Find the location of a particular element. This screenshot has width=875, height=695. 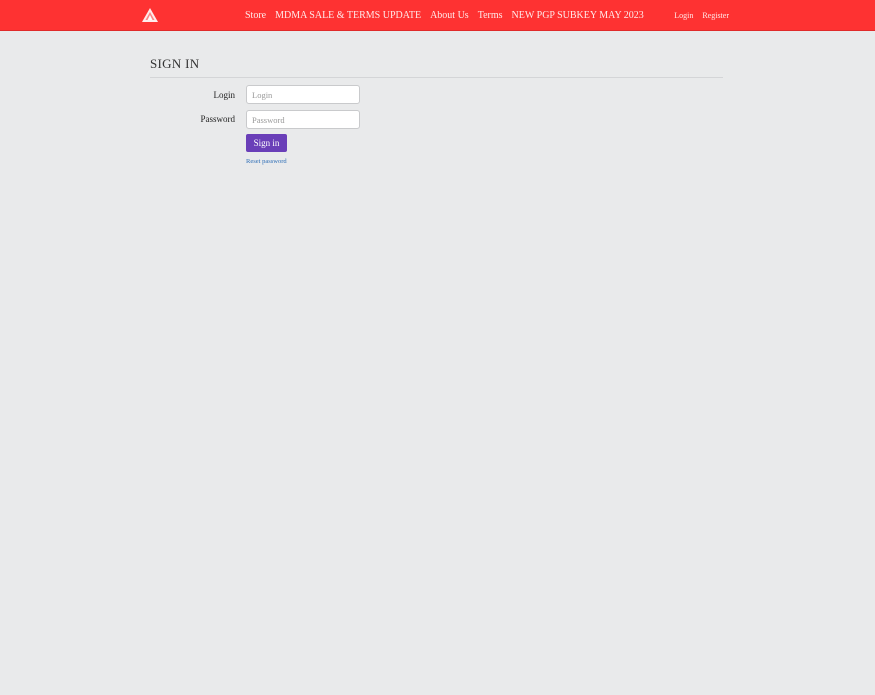

nav-link-terms: Terms is located at coordinates (490, 15).